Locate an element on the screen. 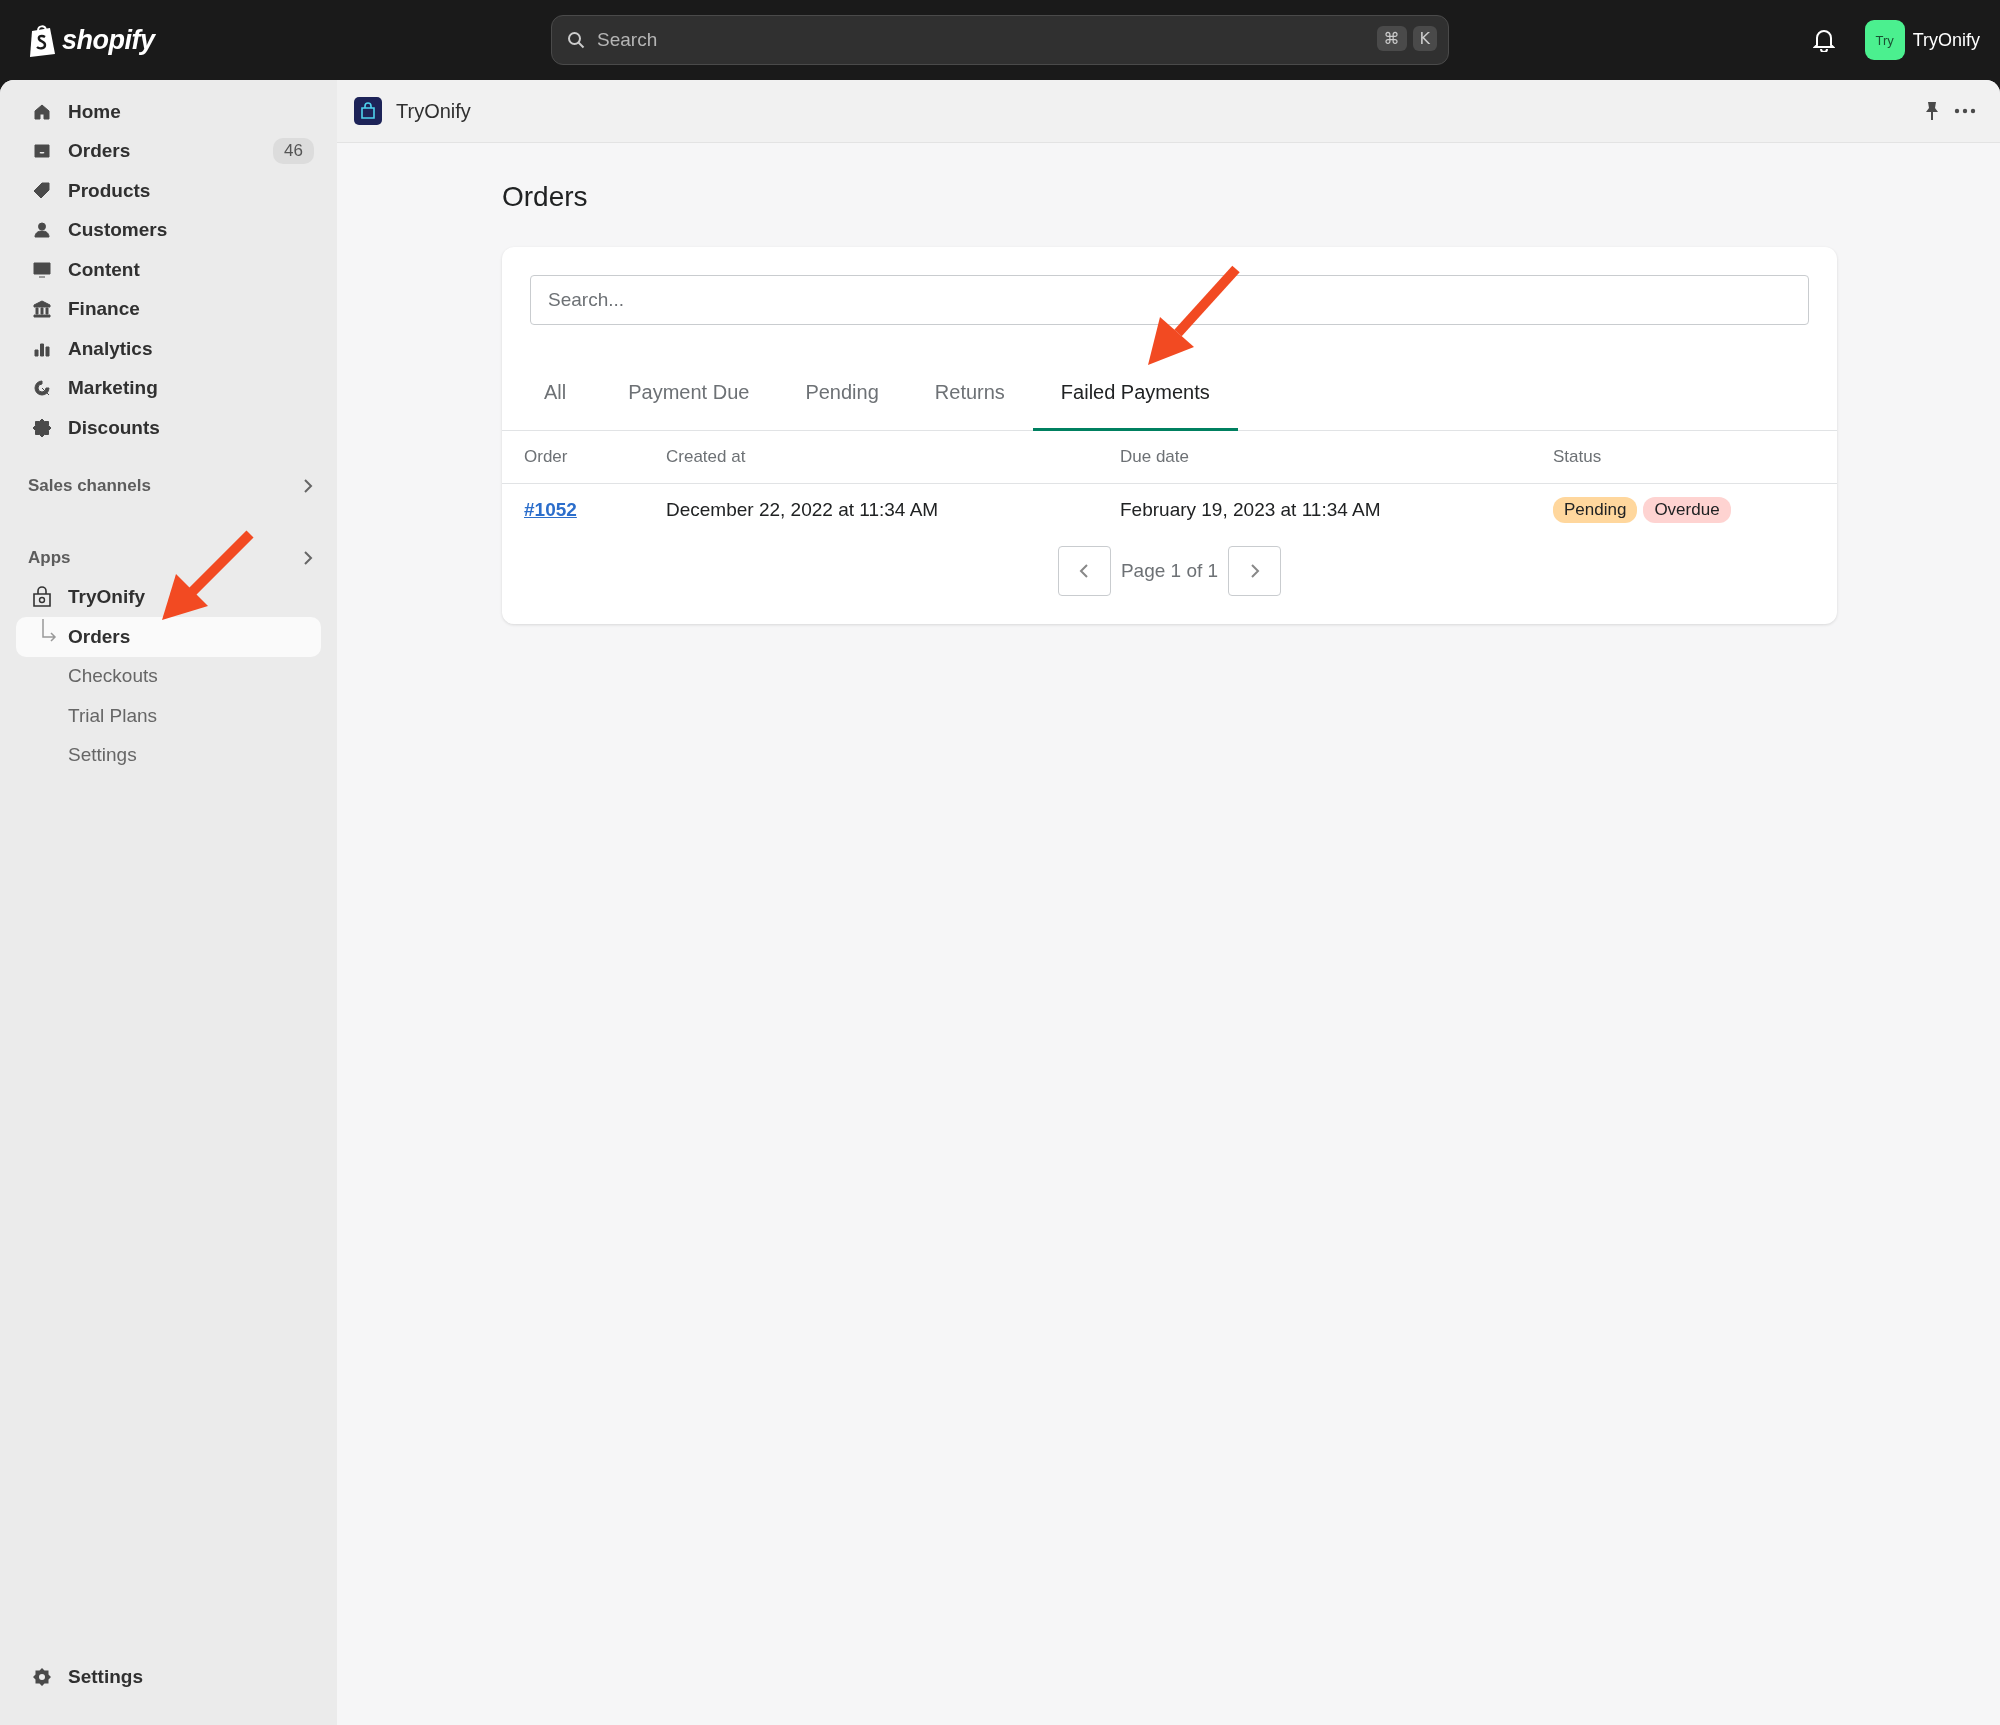 The width and height of the screenshot is (2000, 1725). sidebar-subitem: Orders is located at coordinates (168, 637).